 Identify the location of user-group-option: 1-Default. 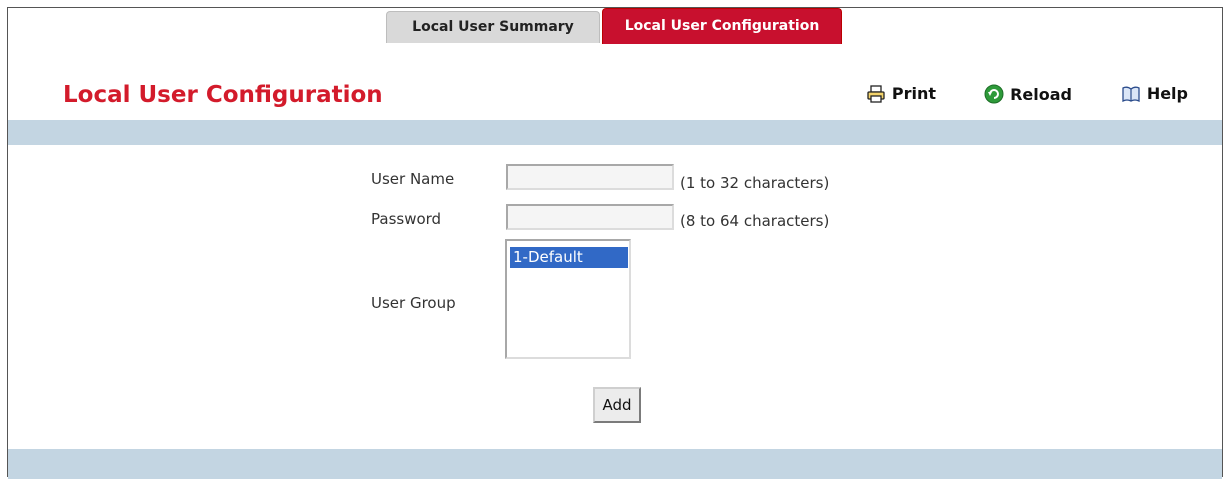
(569, 257).